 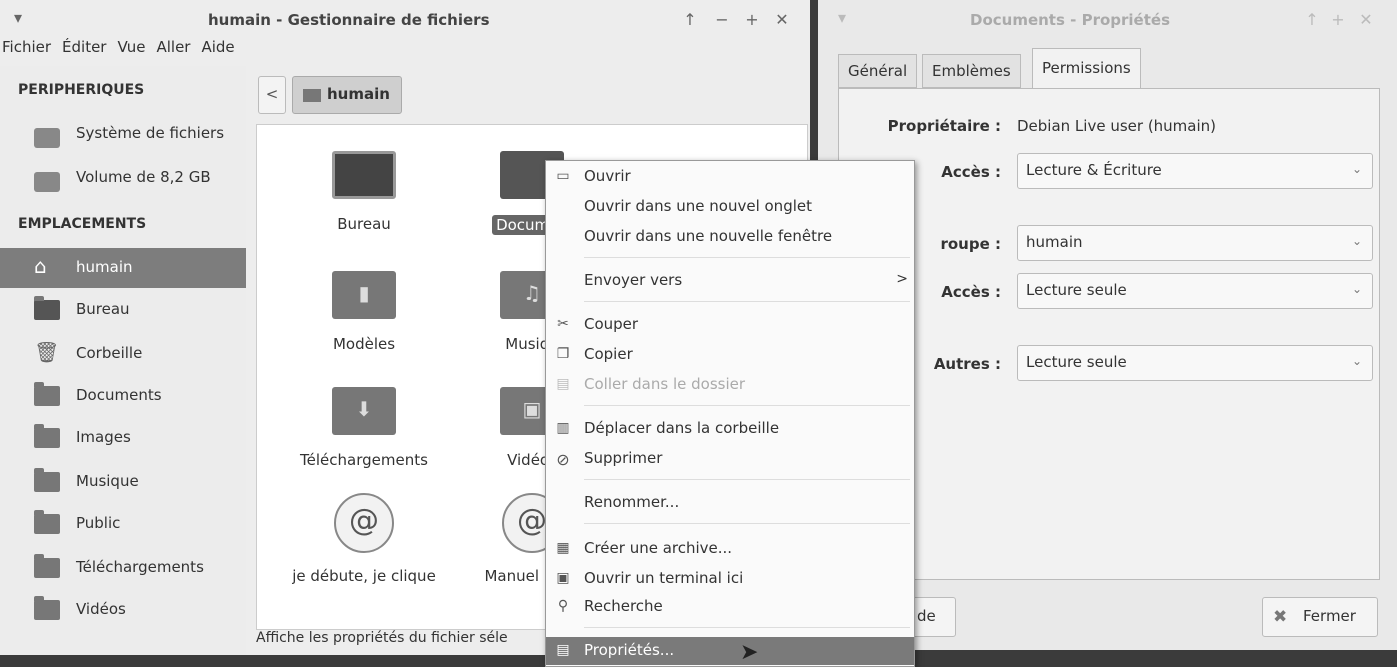 What do you see at coordinates (730, 459) in the screenshot?
I see `menu-item-delete: ⊘ Supprimer` at bounding box center [730, 459].